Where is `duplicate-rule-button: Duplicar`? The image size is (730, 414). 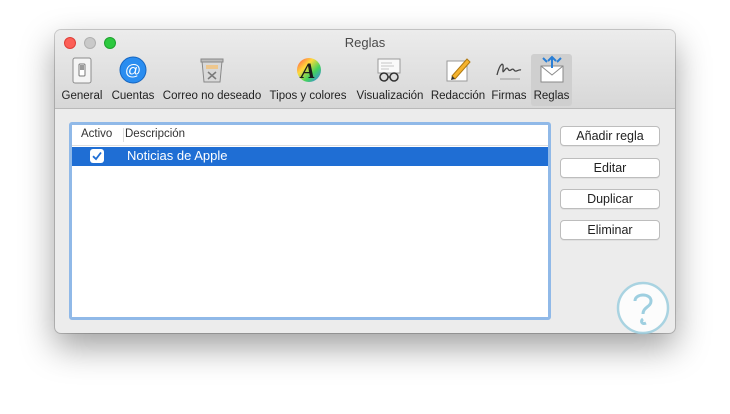
duplicate-rule-button: Duplicar is located at coordinates (610, 199).